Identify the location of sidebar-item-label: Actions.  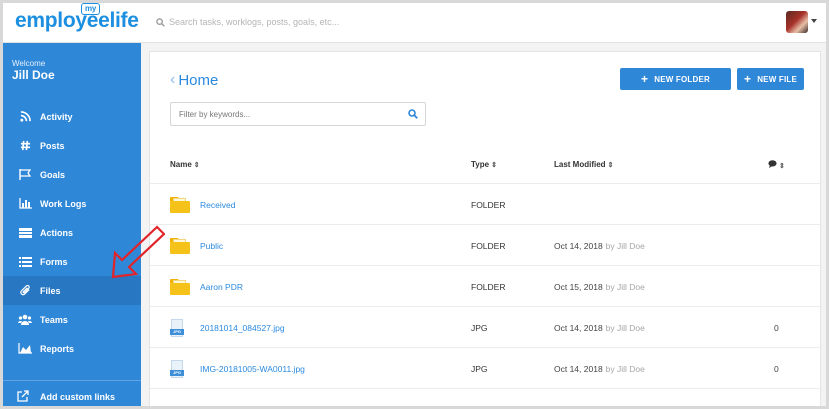
(57, 232).